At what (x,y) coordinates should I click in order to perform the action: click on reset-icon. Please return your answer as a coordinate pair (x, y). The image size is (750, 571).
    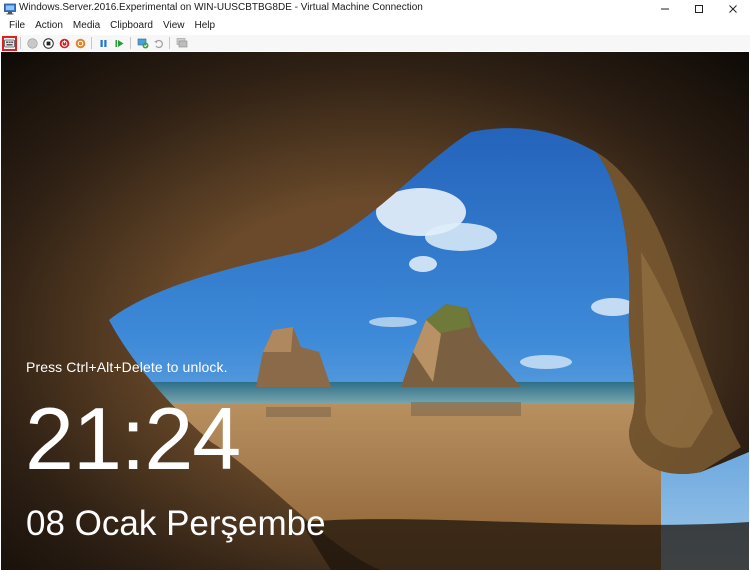
    Looking at the image, I should click on (119, 43).